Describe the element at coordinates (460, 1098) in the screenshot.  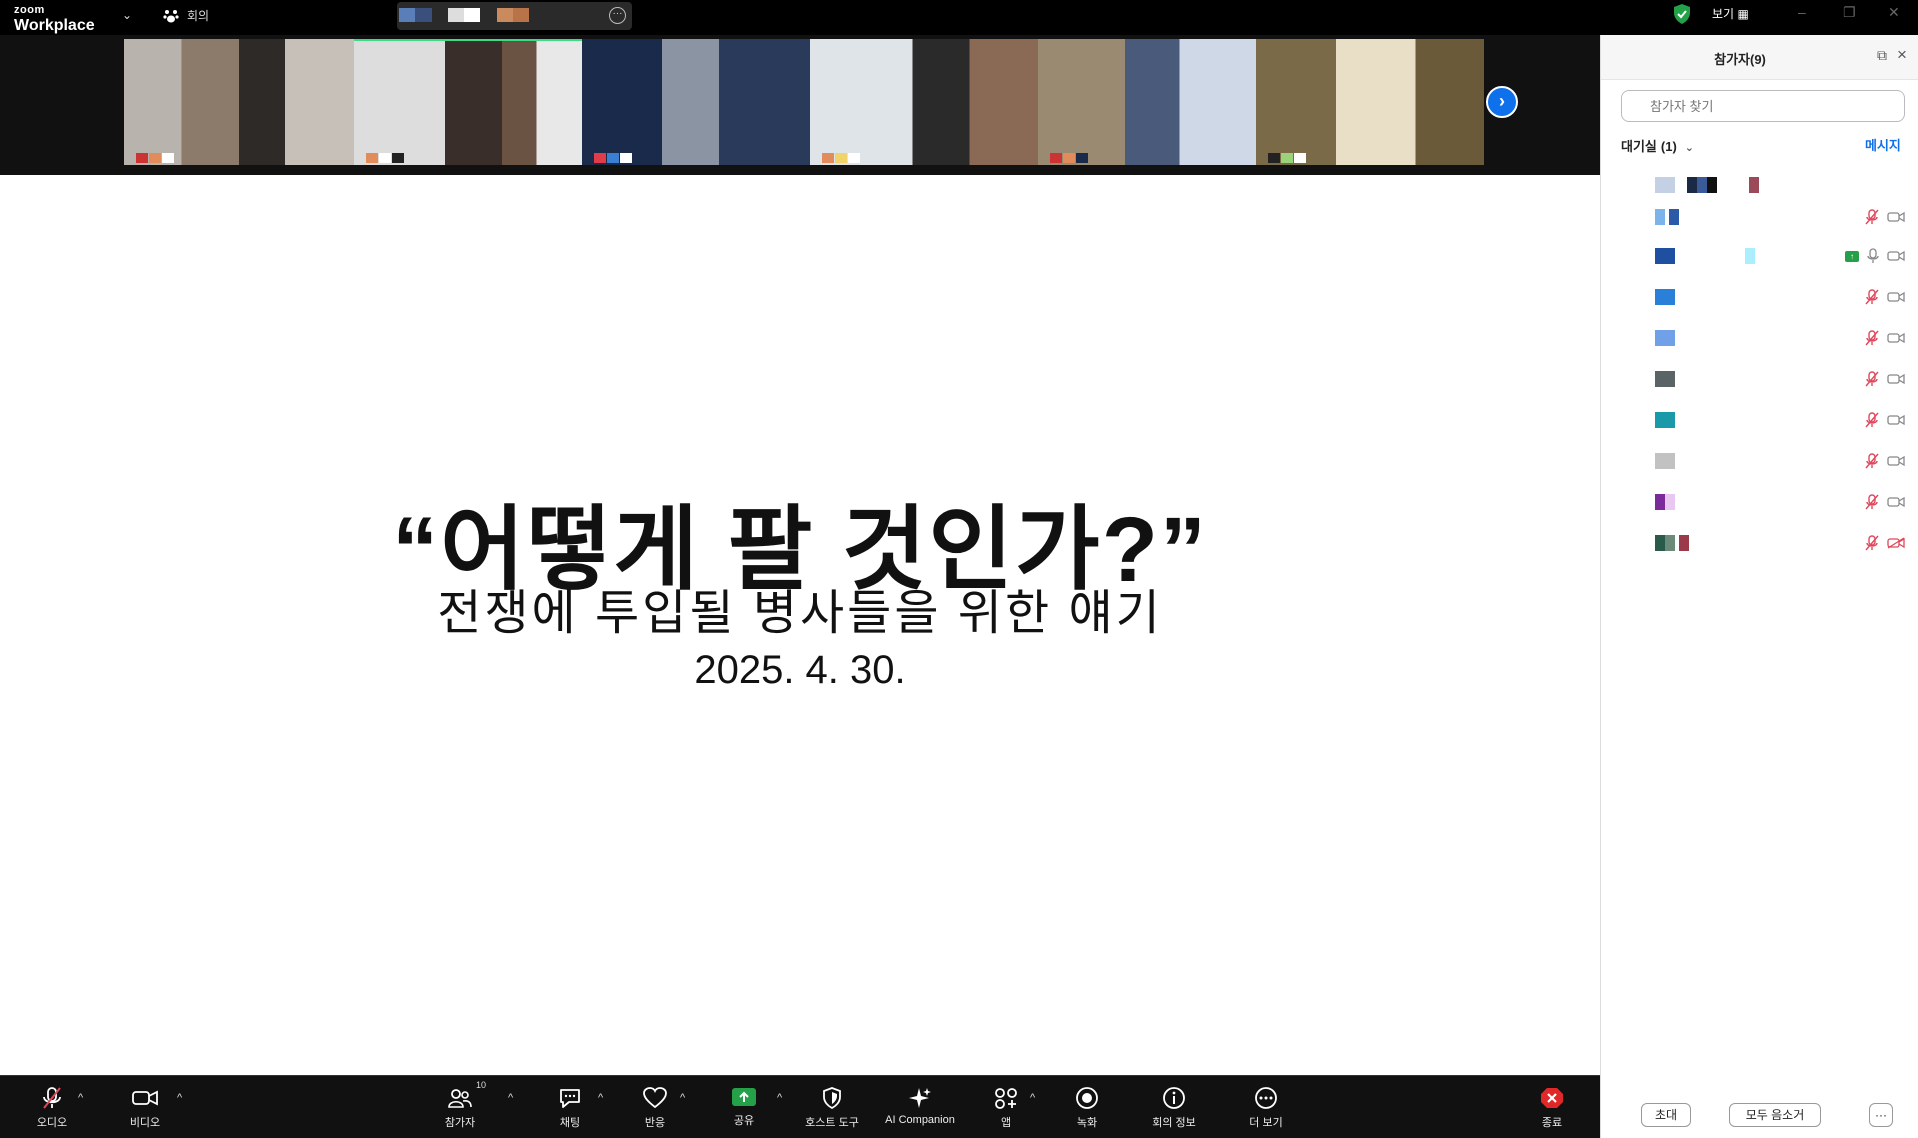
I see `participants-icon` at that location.